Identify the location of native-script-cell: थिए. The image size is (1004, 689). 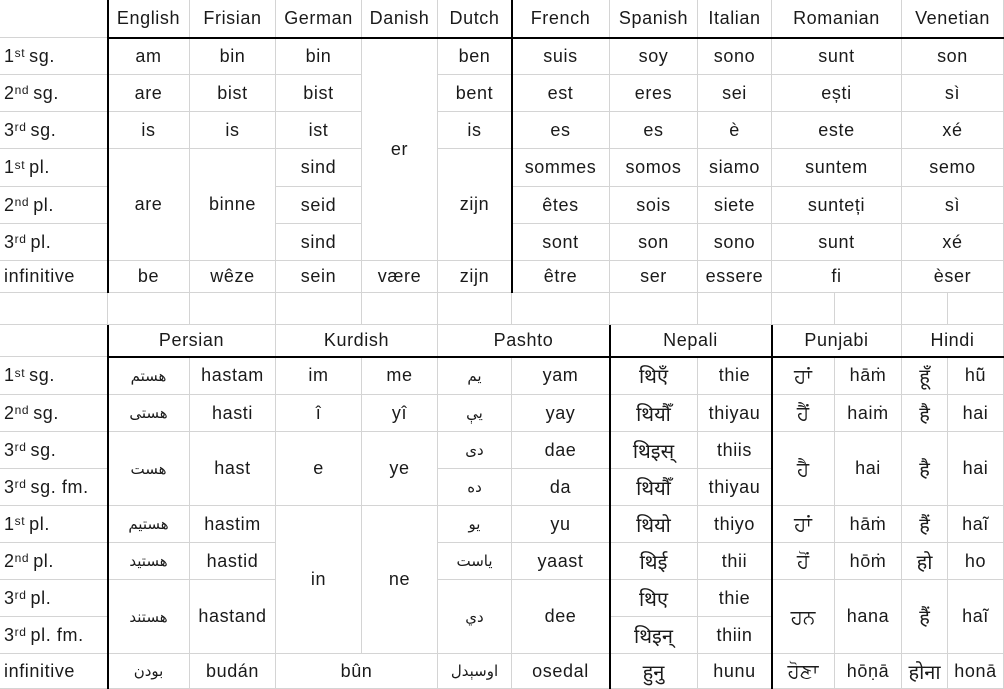
(654, 598).